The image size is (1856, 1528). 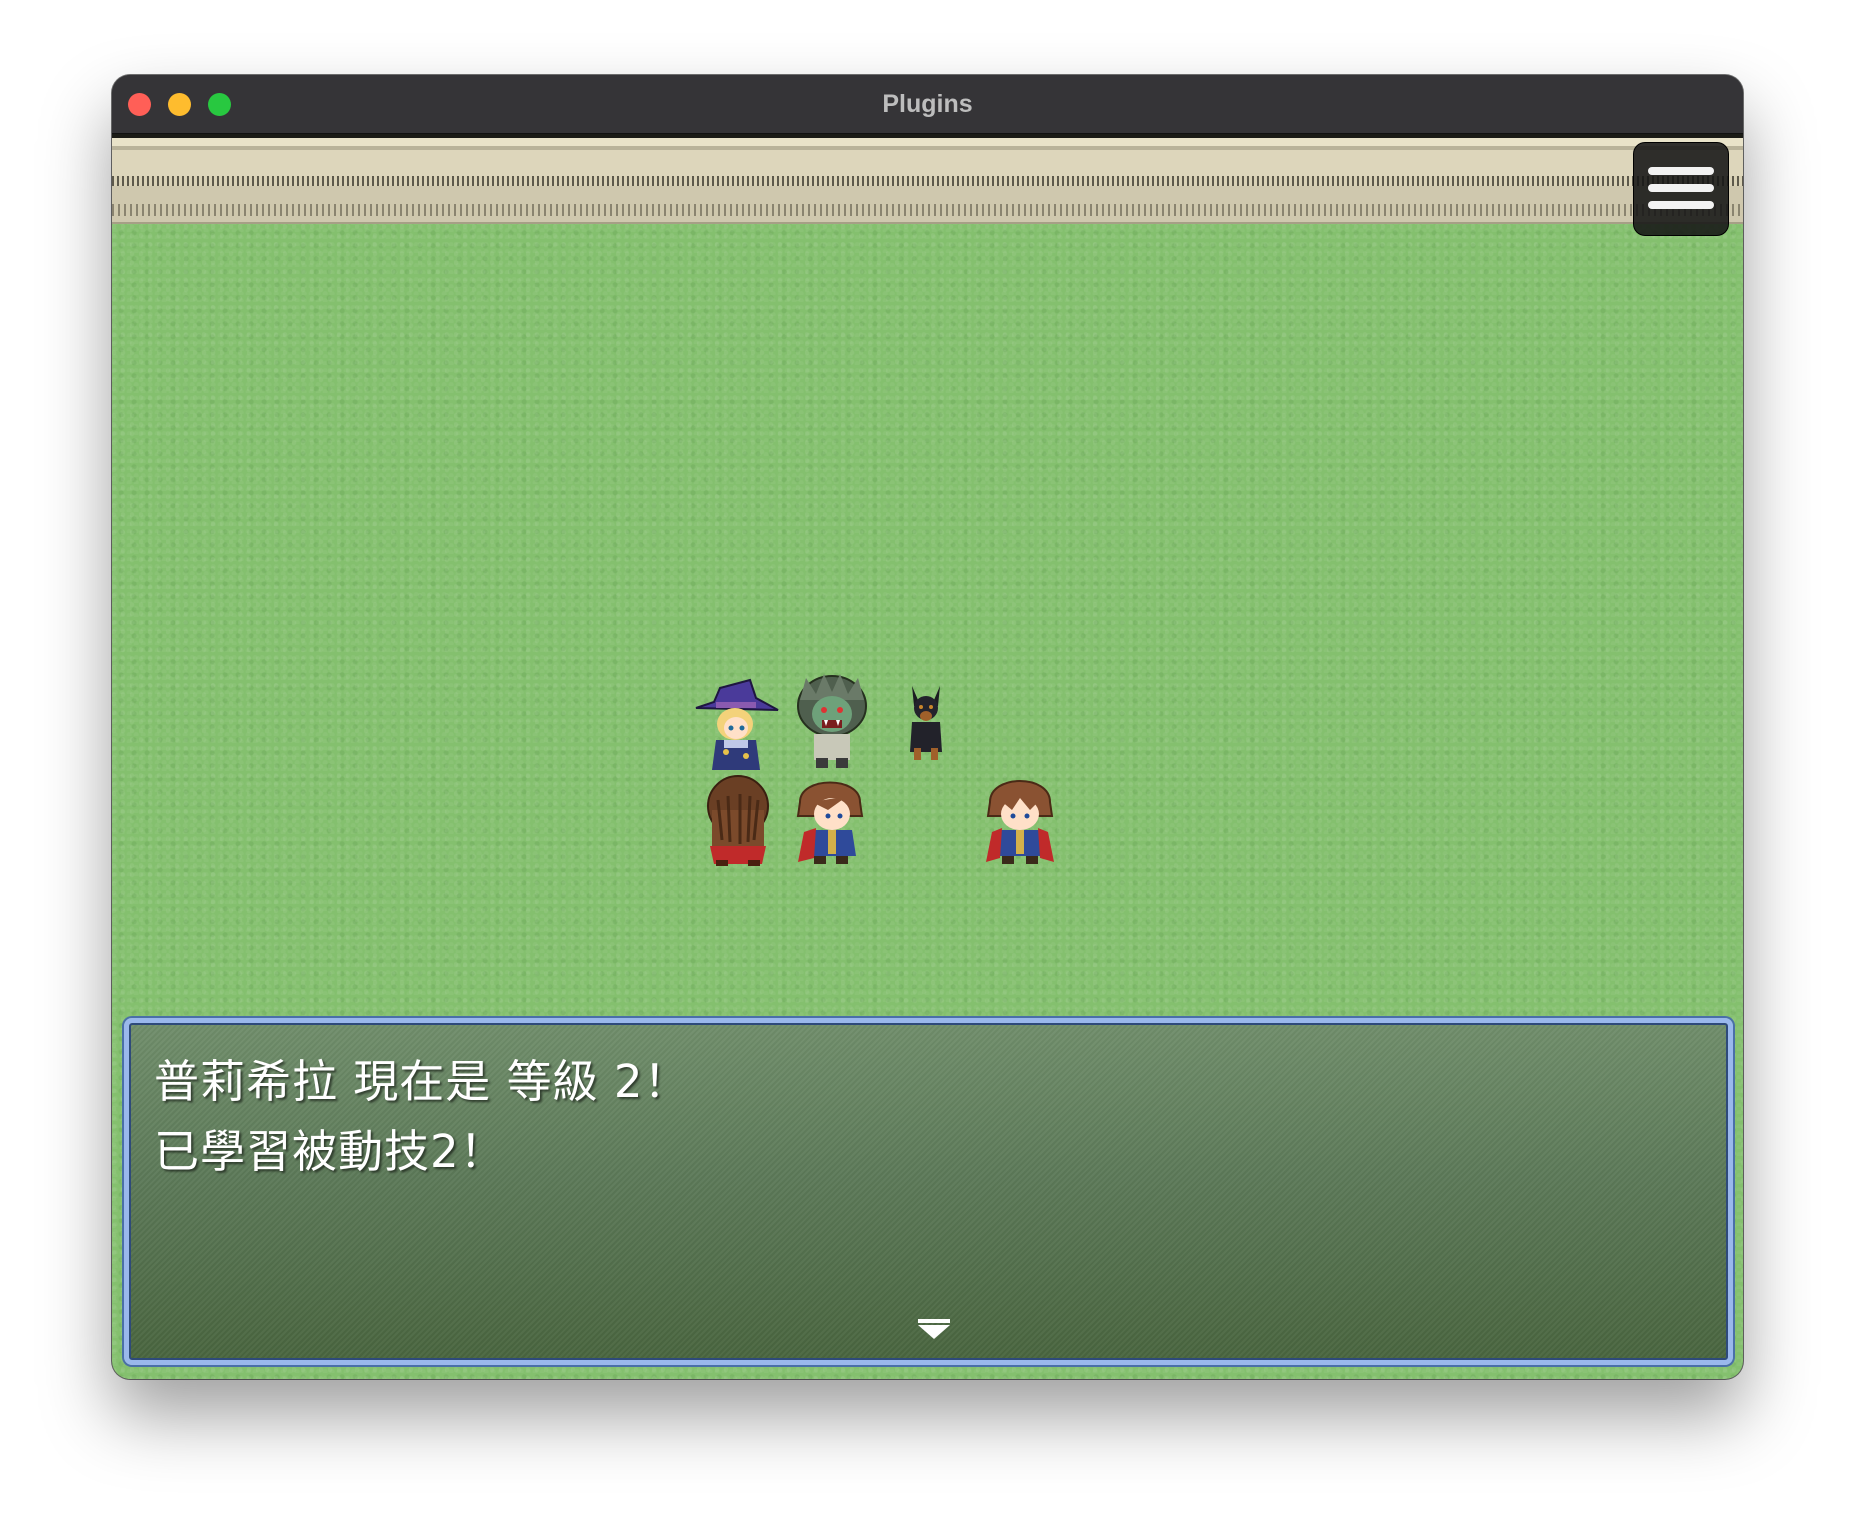 What do you see at coordinates (934, 1329) in the screenshot?
I see `continue-arrow-icon` at bounding box center [934, 1329].